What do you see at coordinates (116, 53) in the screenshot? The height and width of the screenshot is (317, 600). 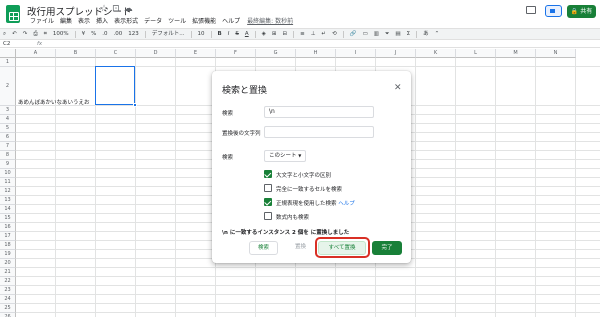 I see `column-header-c: C` at bounding box center [116, 53].